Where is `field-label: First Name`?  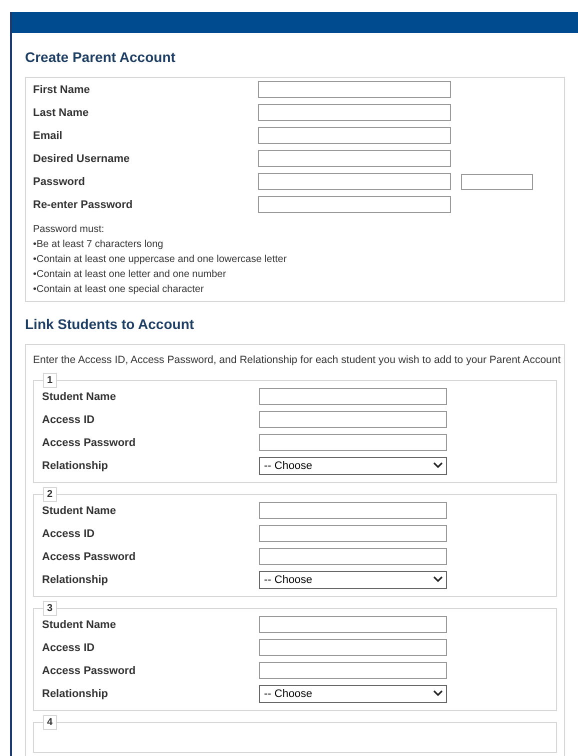
field-label: First Name is located at coordinates (62, 90).